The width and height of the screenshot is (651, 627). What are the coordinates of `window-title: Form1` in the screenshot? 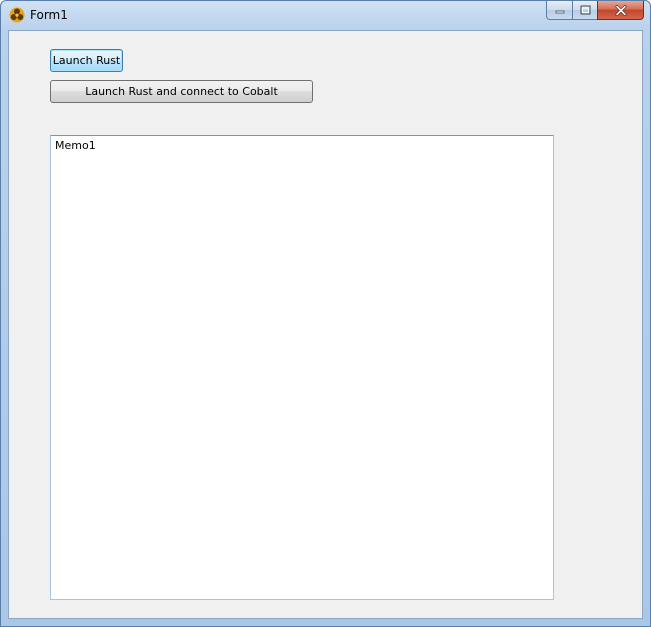 It's located at (49, 15).